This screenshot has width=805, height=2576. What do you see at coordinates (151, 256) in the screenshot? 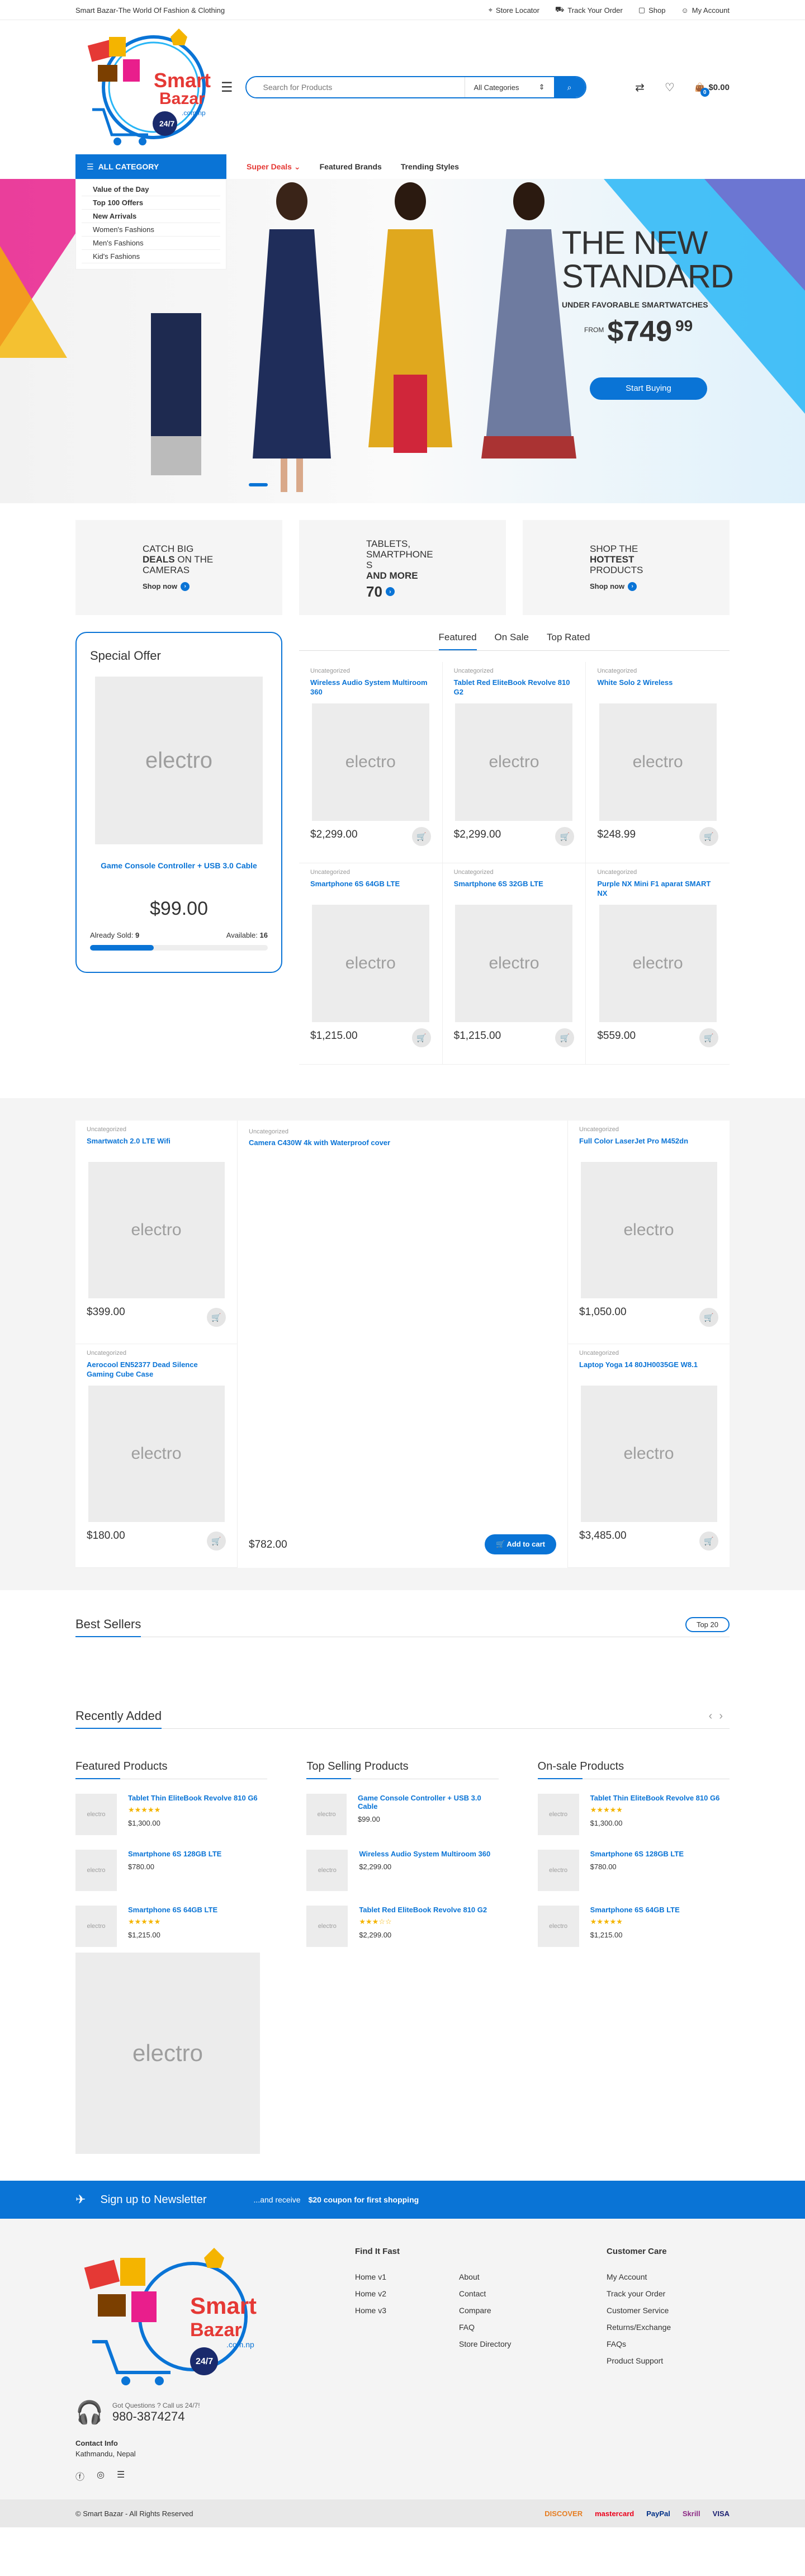
I see `category-item: Kid's Fashions` at bounding box center [151, 256].